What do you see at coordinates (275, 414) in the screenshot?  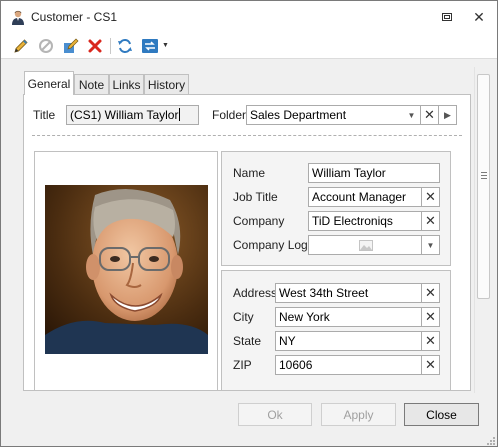 I see `ok-button: Ok` at bounding box center [275, 414].